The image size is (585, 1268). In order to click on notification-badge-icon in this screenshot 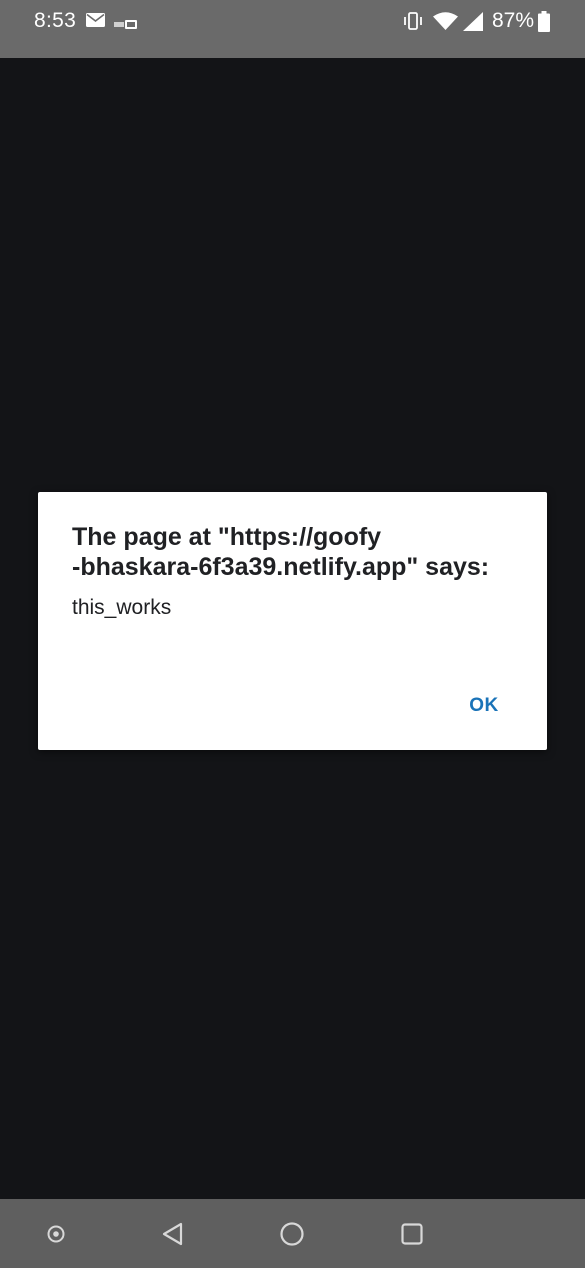, I will do `click(125, 25)`.